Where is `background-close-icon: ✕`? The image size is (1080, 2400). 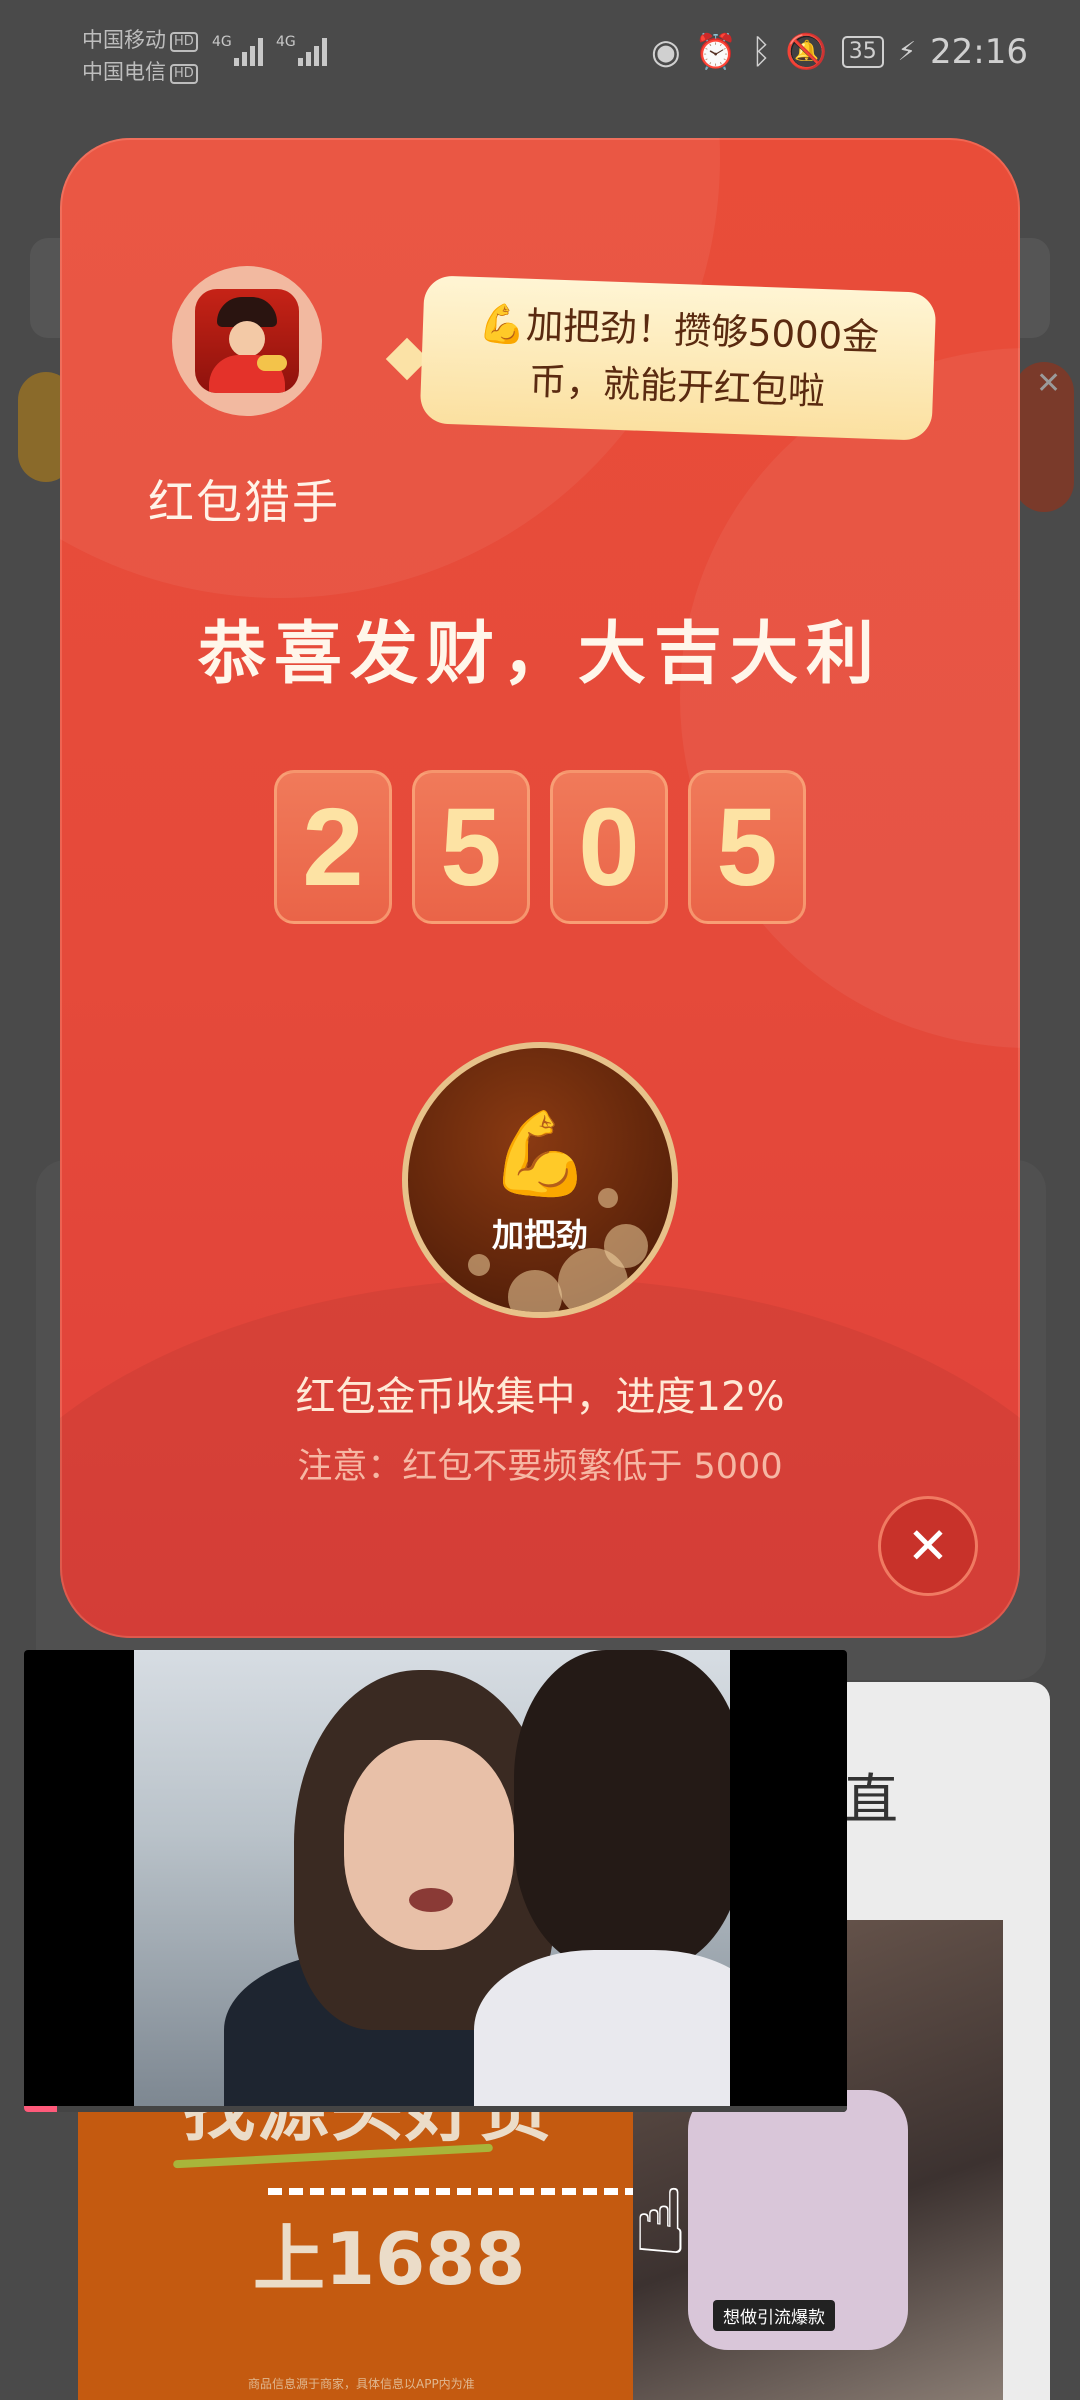
background-close-icon: ✕ is located at coordinates (1049, 383).